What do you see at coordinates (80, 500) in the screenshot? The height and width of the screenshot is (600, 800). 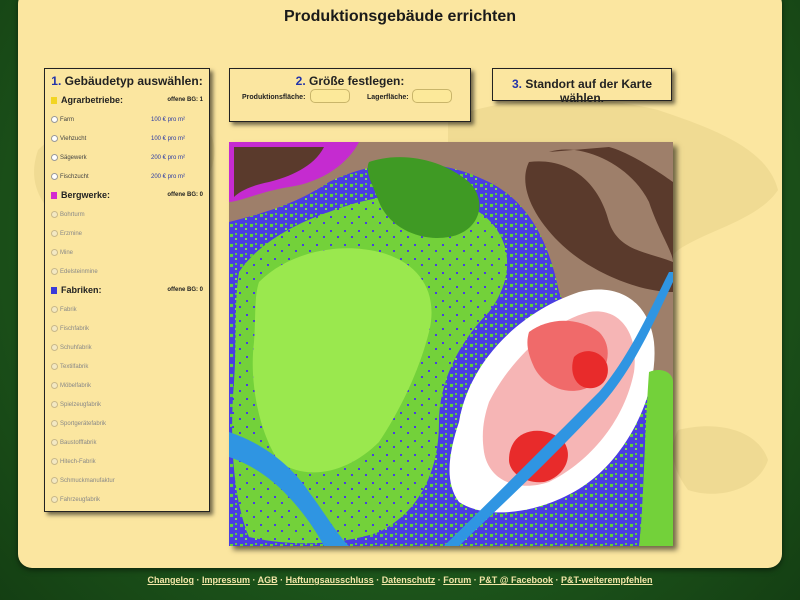 I see `option-label: Fahrzeugfabrik` at bounding box center [80, 500].